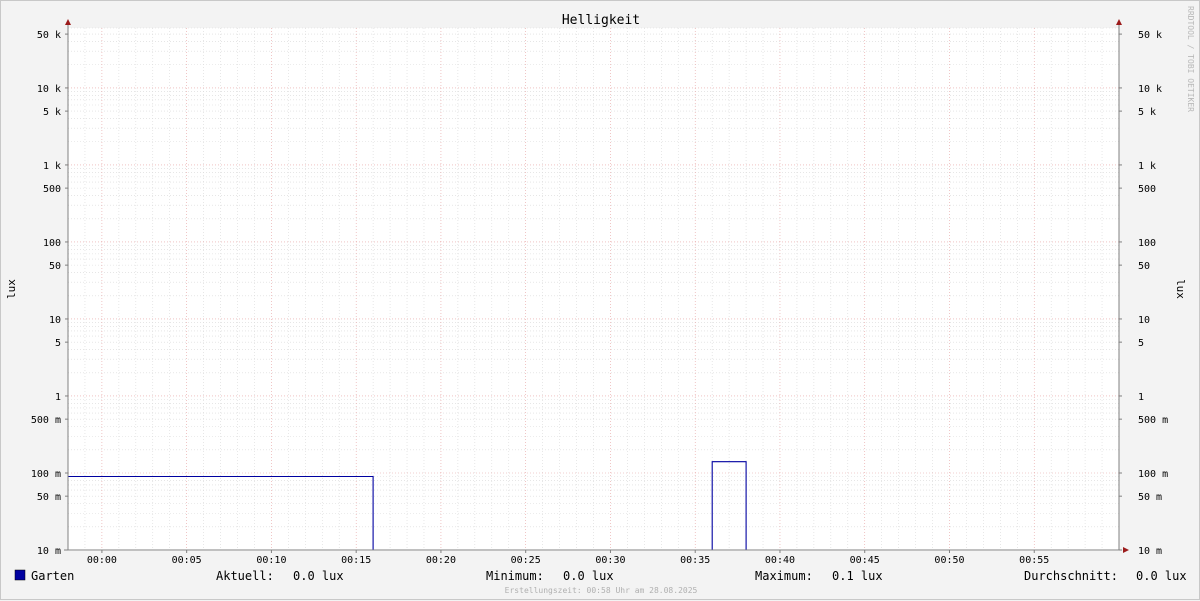 The image size is (1200, 601). I want to click on legend-current-value: 0.0 lux, so click(318, 576).